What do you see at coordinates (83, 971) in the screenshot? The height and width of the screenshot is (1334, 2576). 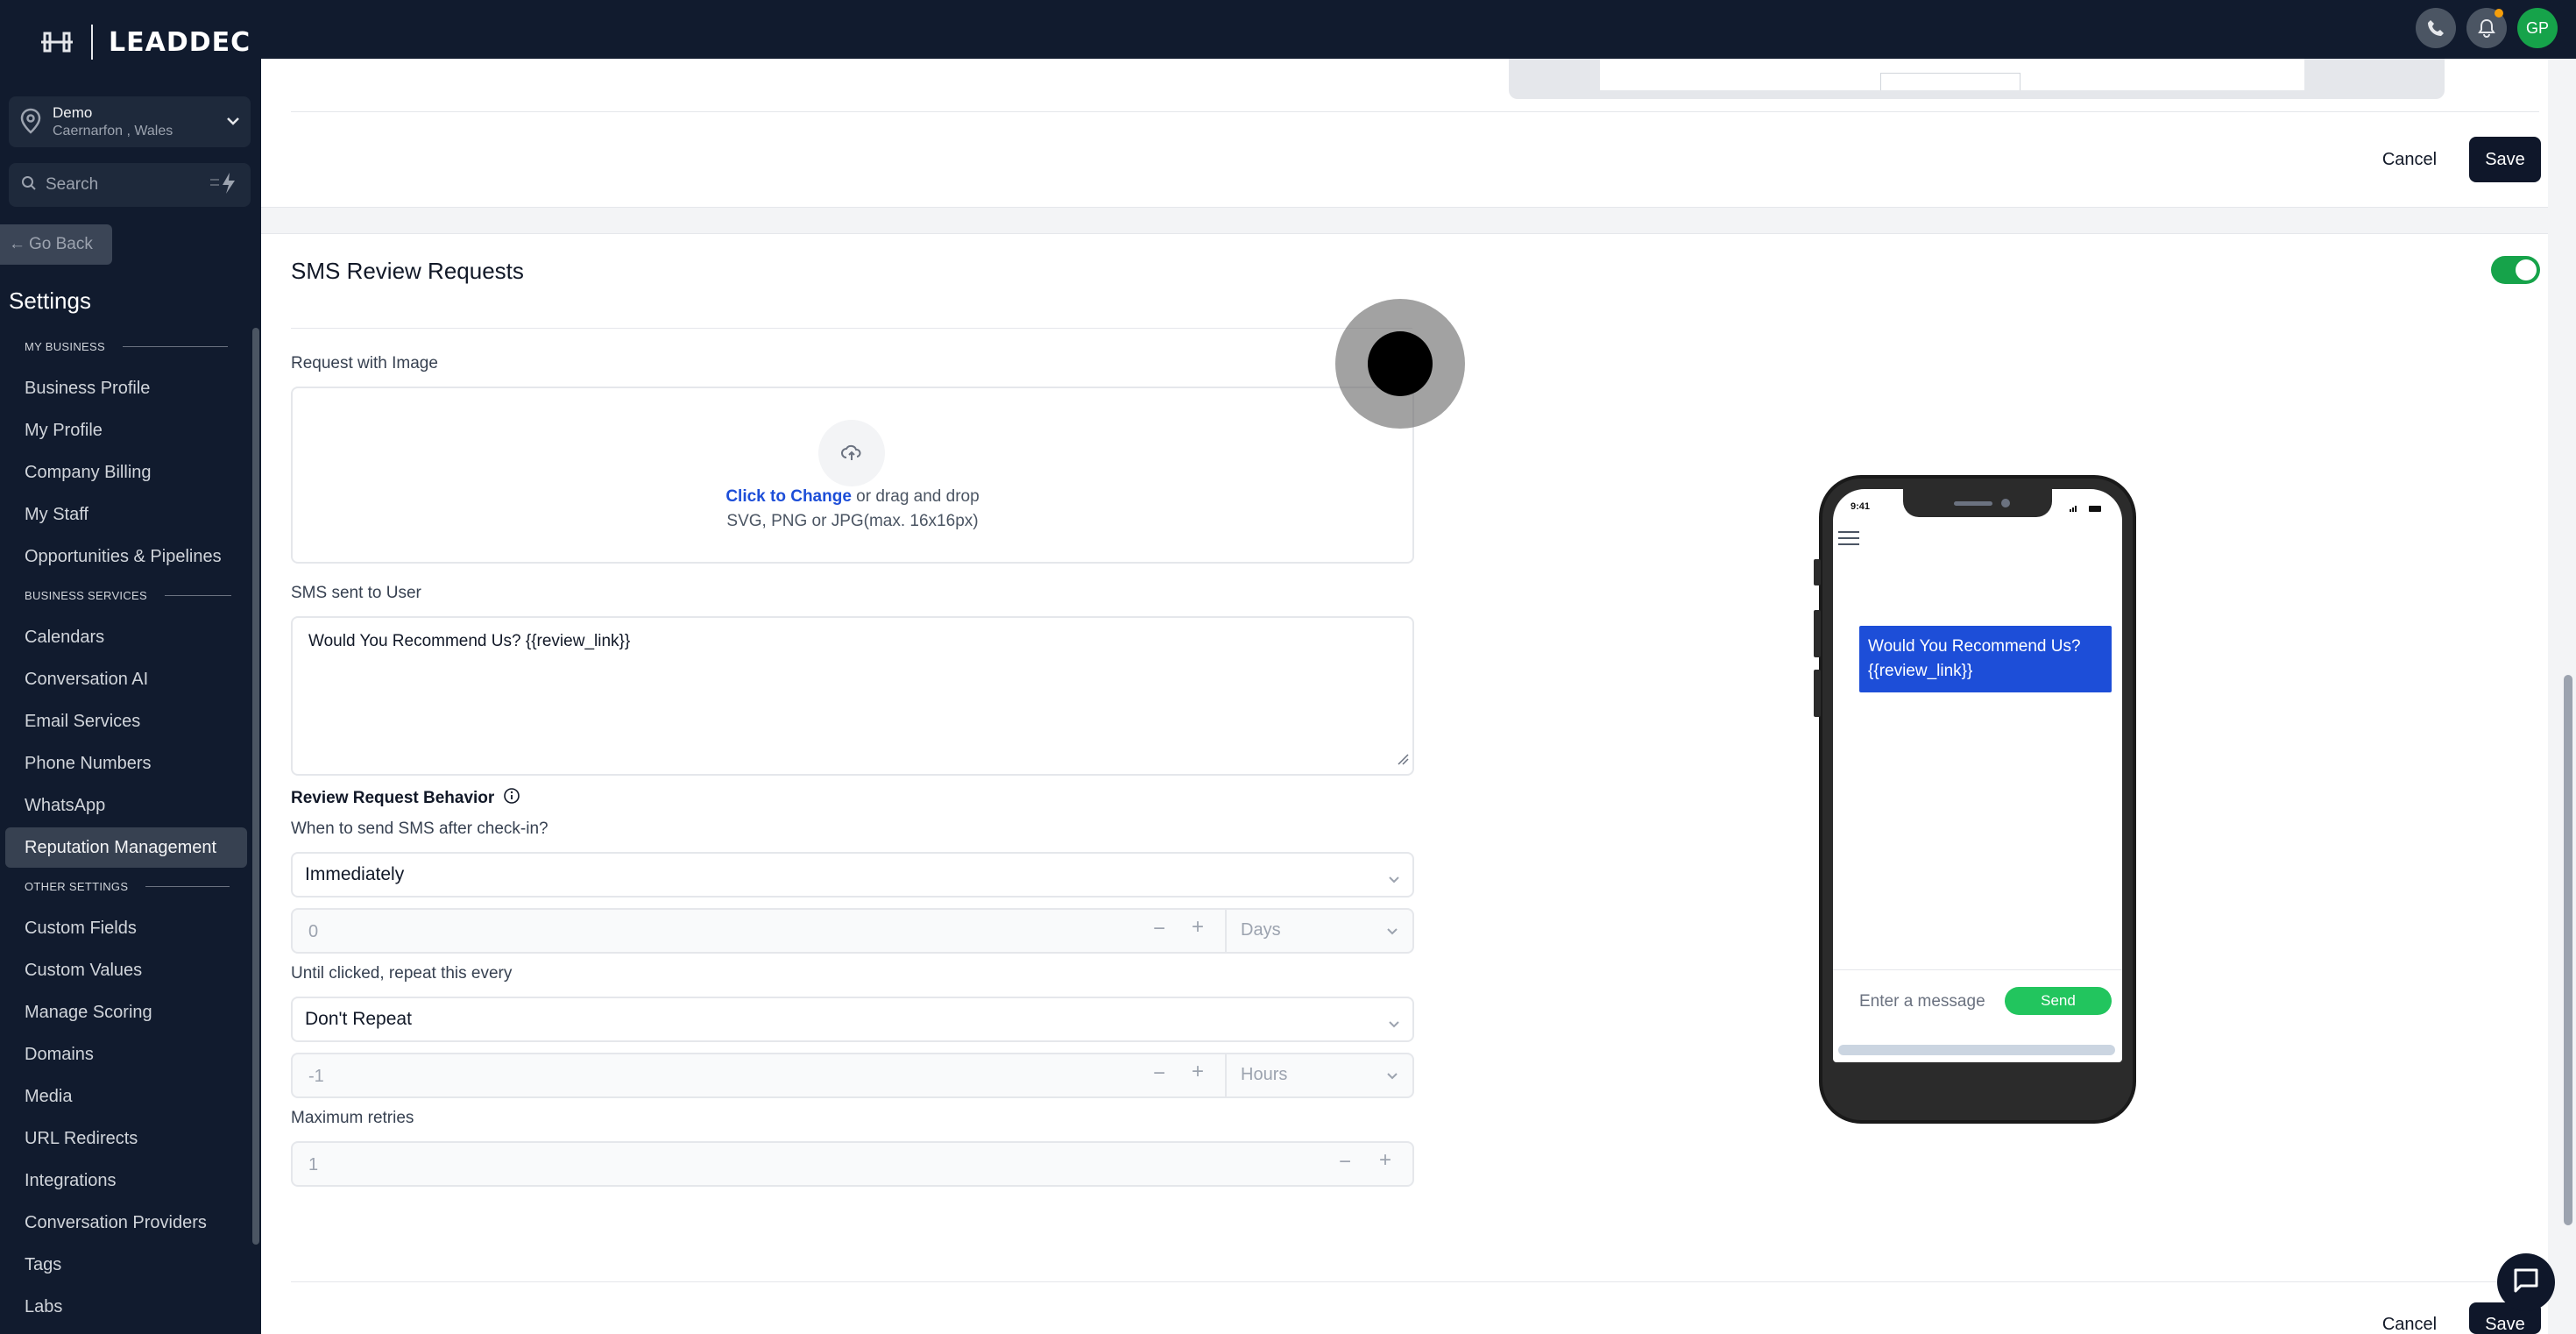 I see `sidebar-item-custom-values: Custom Values` at bounding box center [83, 971].